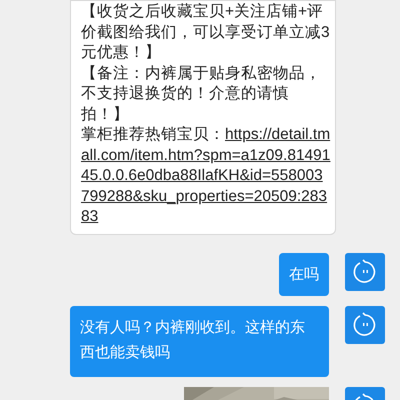  What do you see at coordinates (199, 341) in the screenshot?
I see `message-bubble: 没有人吗？内裤刚收到。这样的东西也能卖钱吗` at bounding box center [199, 341].